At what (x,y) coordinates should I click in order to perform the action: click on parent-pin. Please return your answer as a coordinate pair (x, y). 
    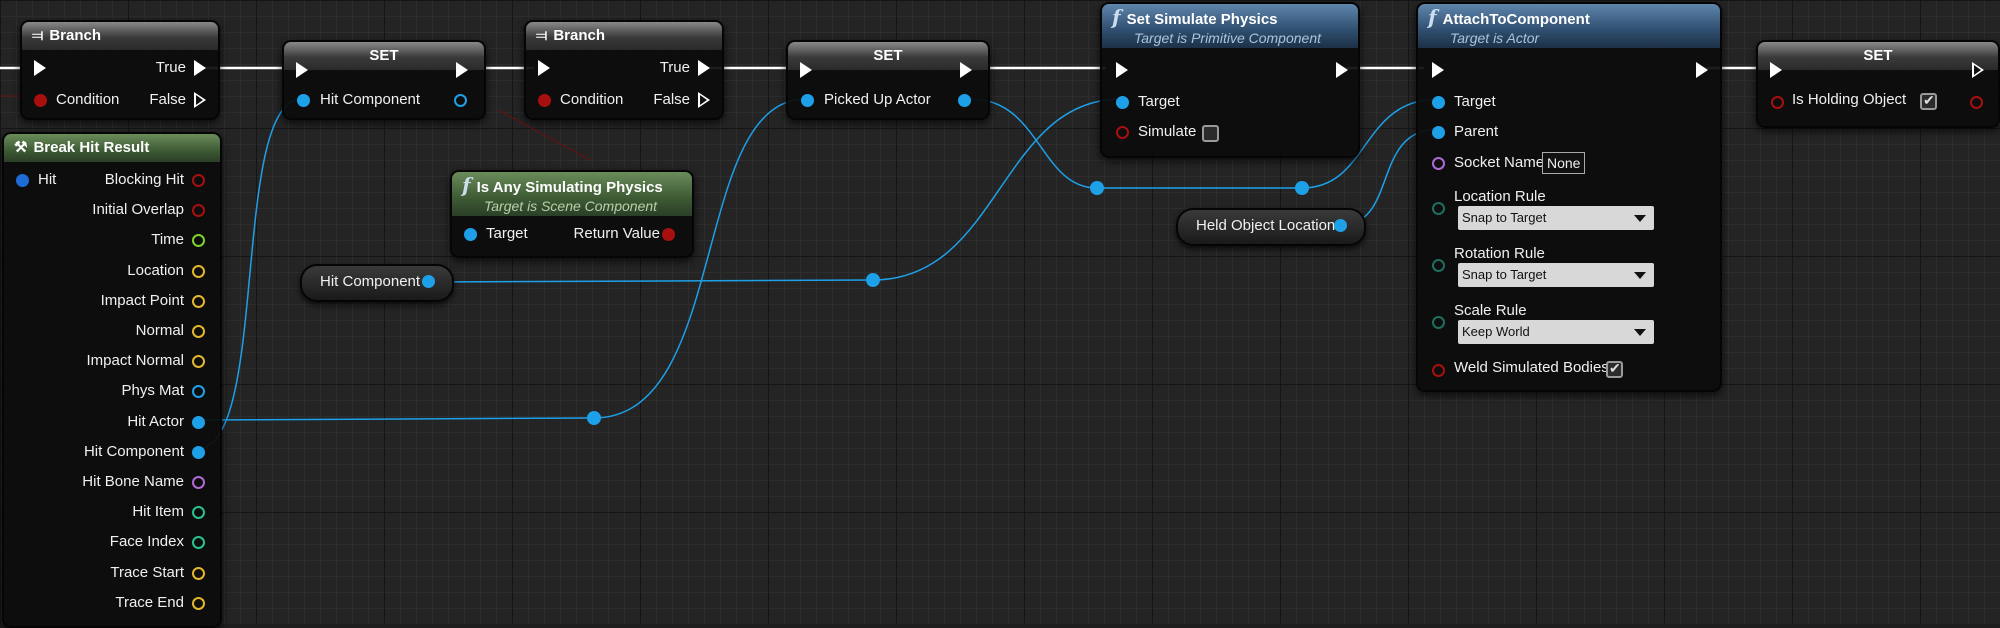
    Looking at the image, I should click on (1438, 132).